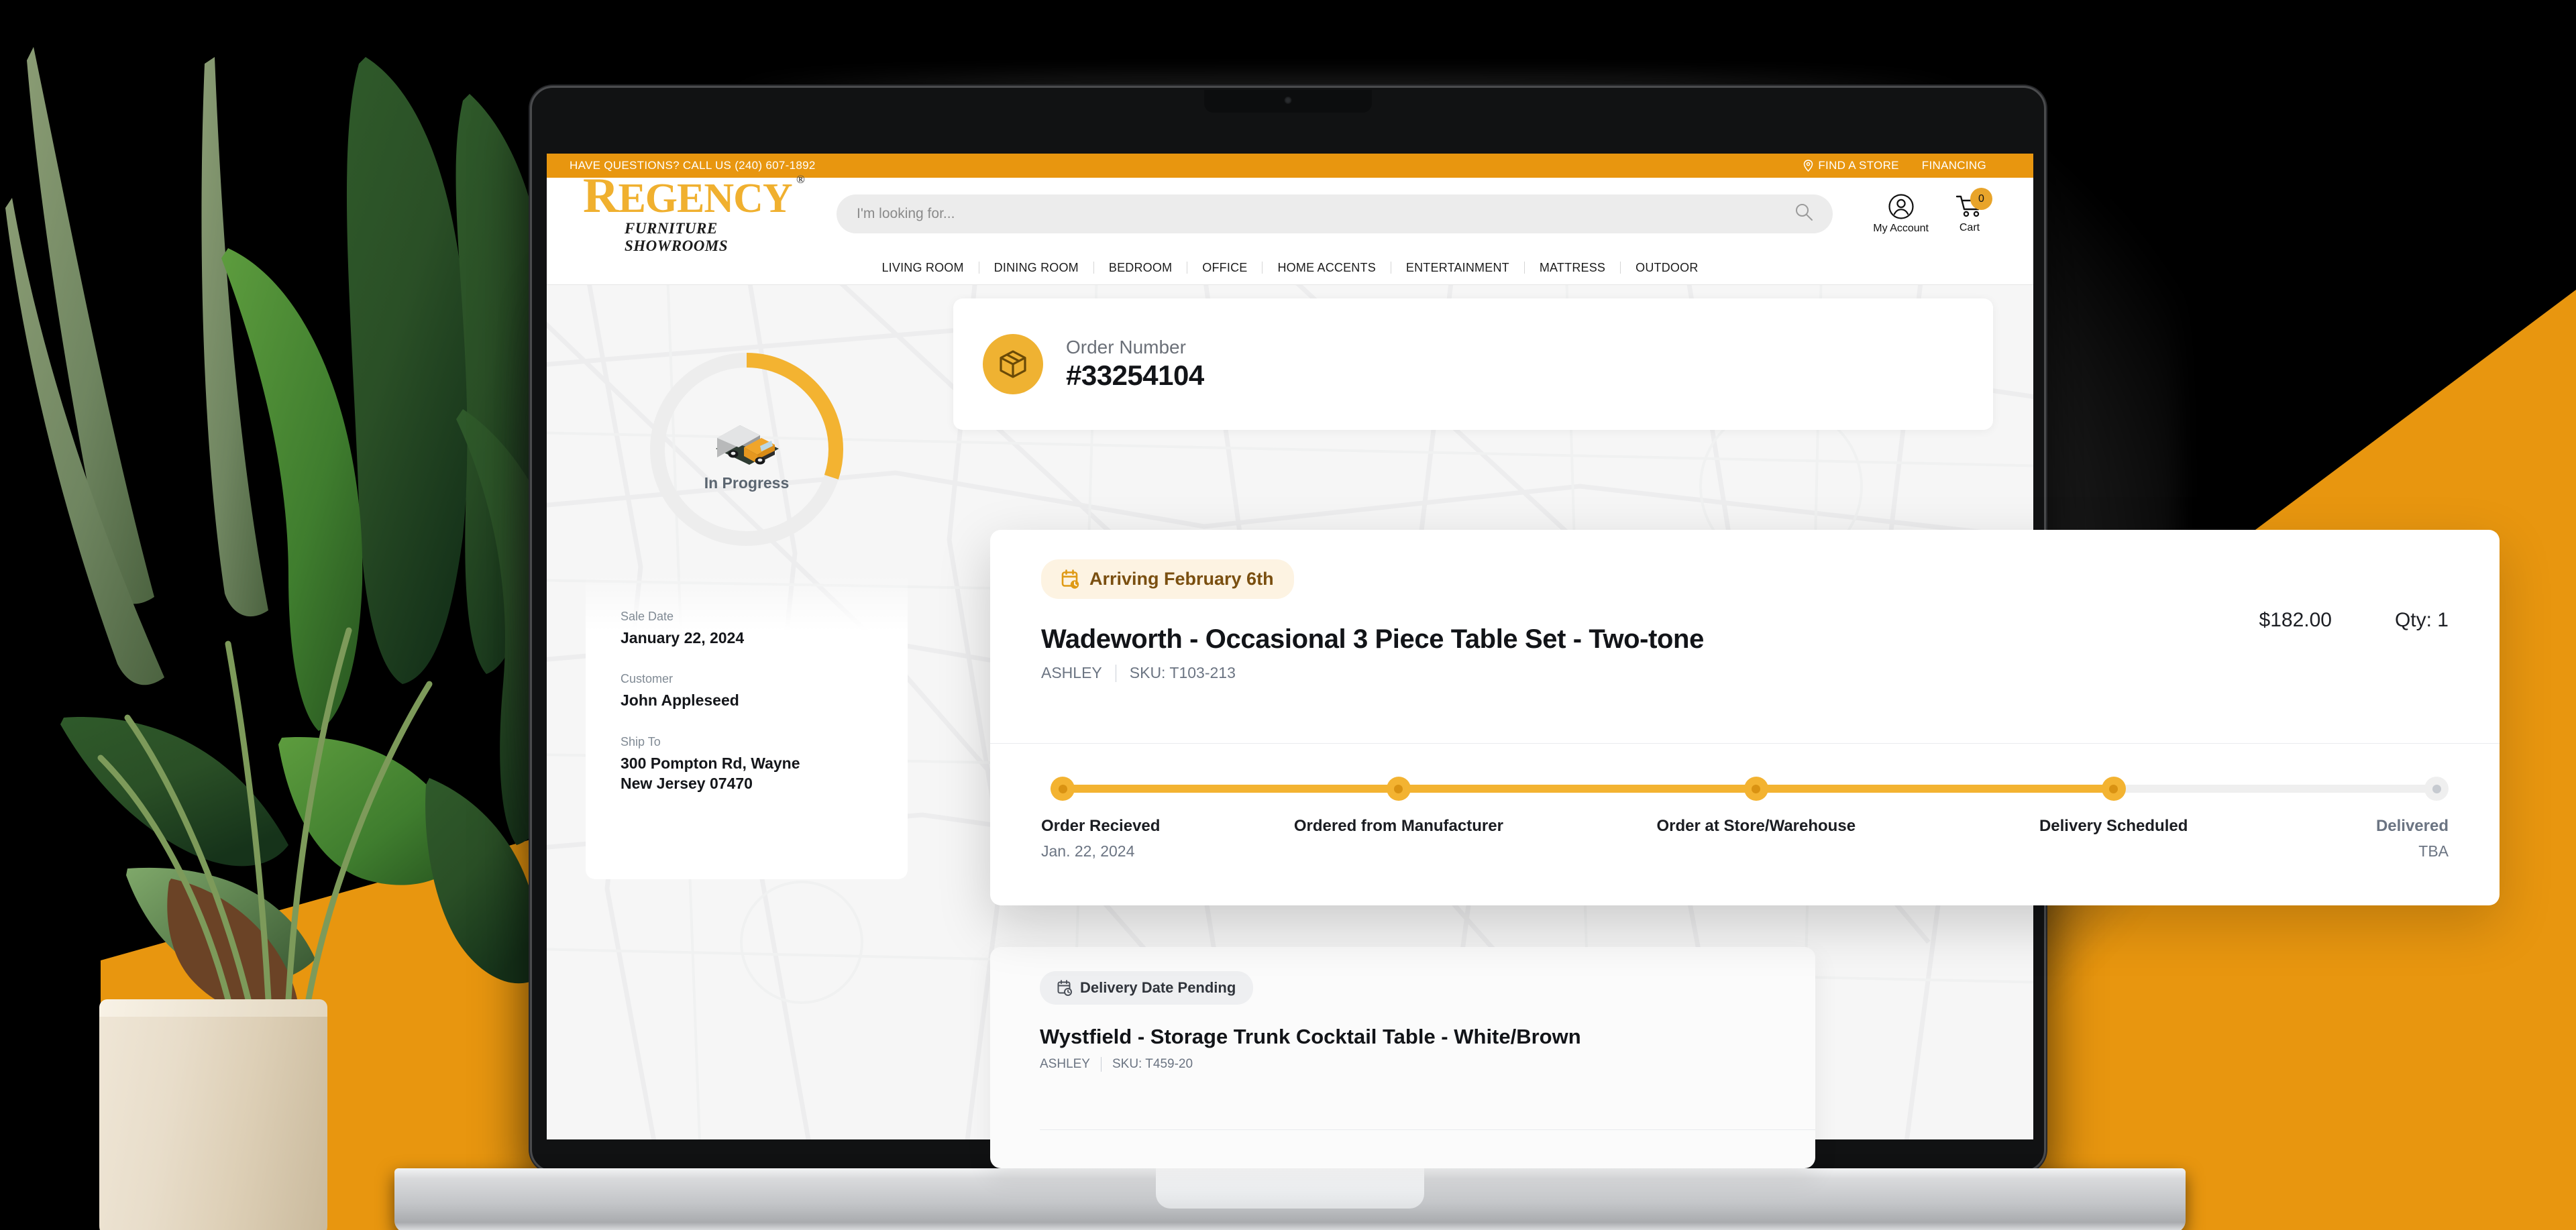 The height and width of the screenshot is (1230, 2576). Describe the element at coordinates (1327, 267) in the screenshot. I see `nav-item-home-accents: HOME ACCENTS` at that location.